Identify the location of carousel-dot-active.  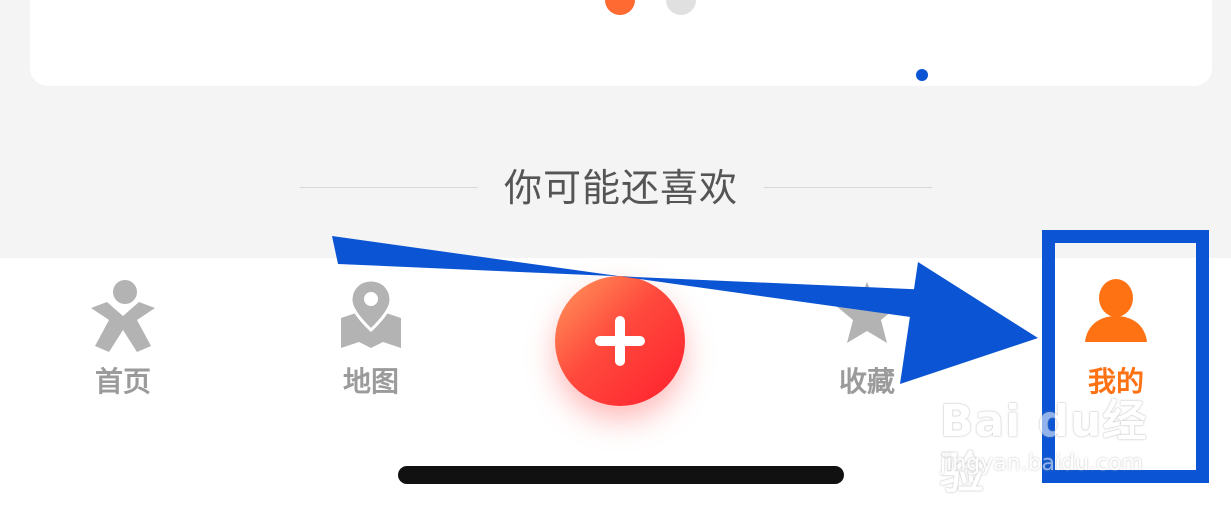
(620, 7).